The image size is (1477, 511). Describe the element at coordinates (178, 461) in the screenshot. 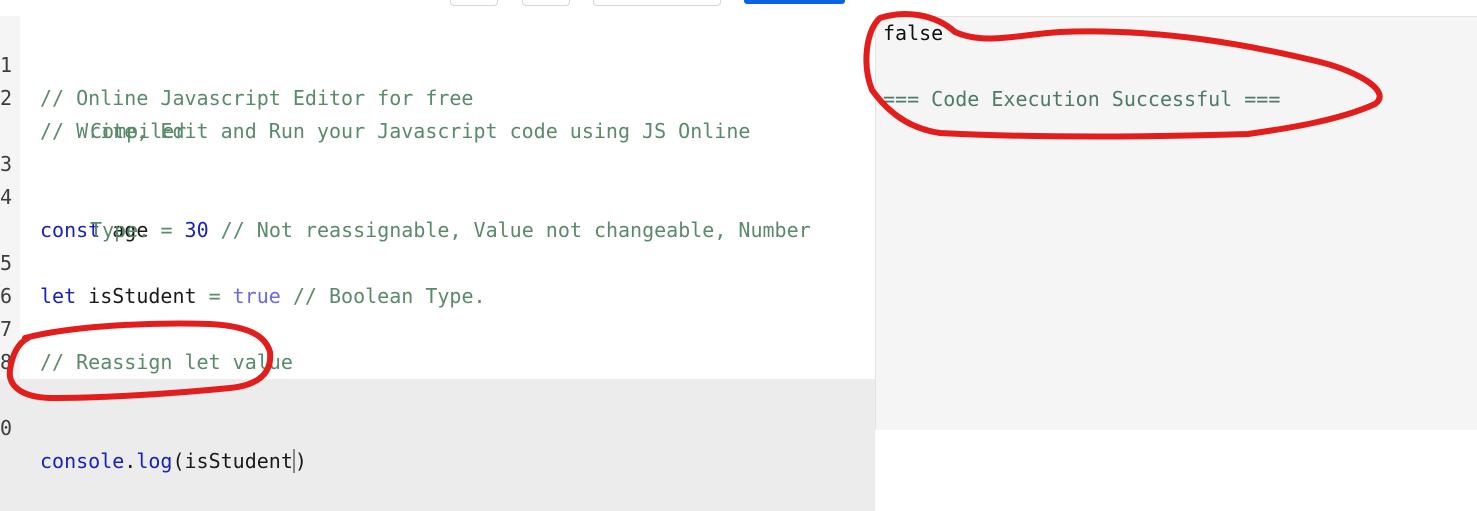

I see `code-paren-open: (` at that location.